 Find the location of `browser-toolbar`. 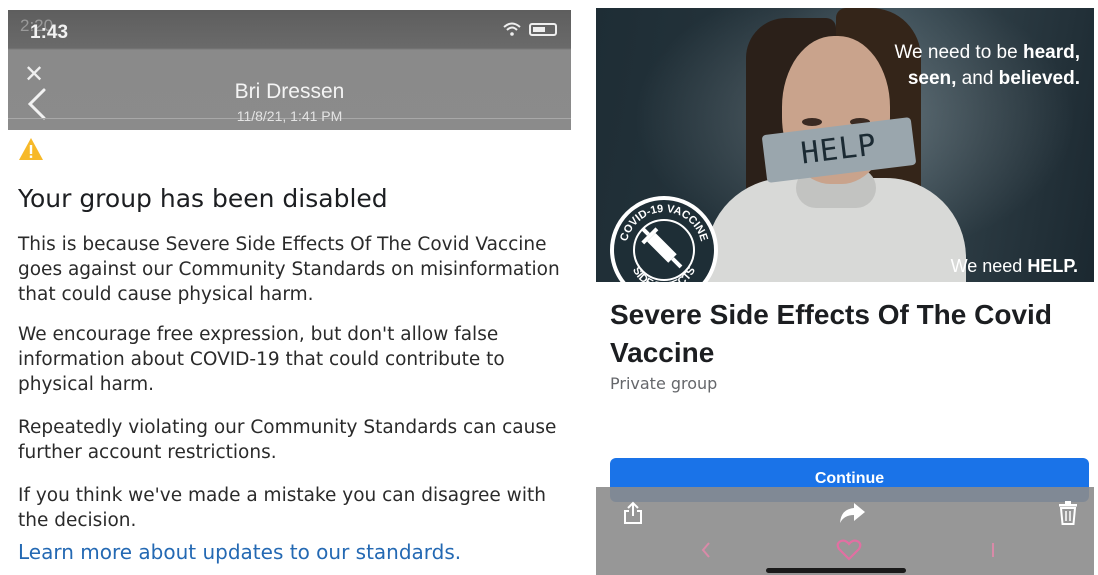

browser-toolbar is located at coordinates (845, 531).